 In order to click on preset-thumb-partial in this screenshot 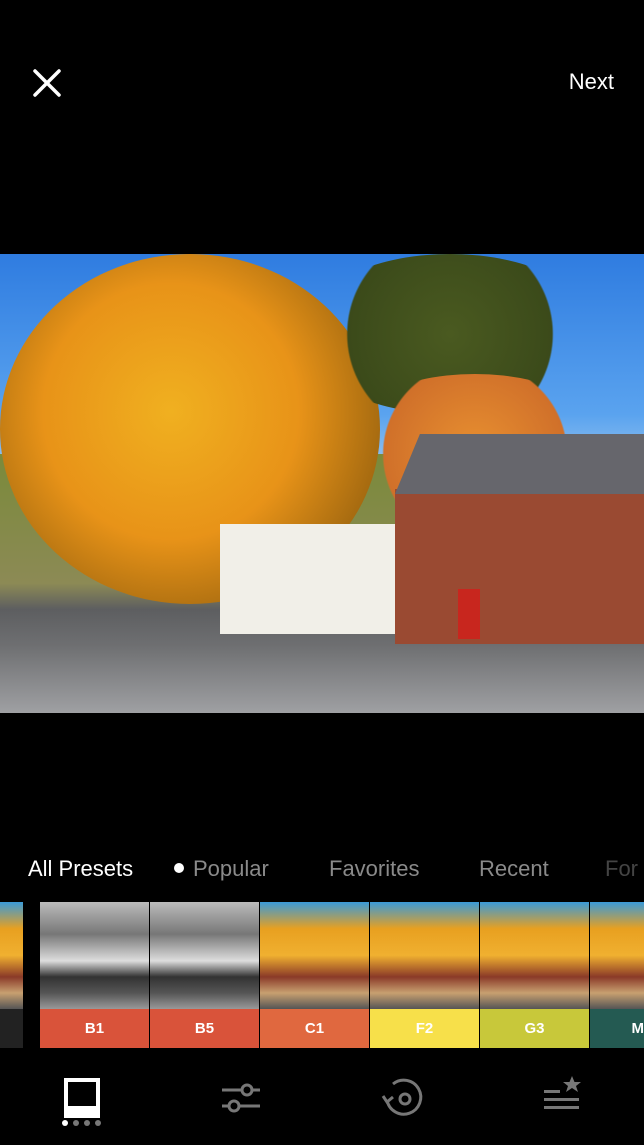, I will do `click(11, 975)`.